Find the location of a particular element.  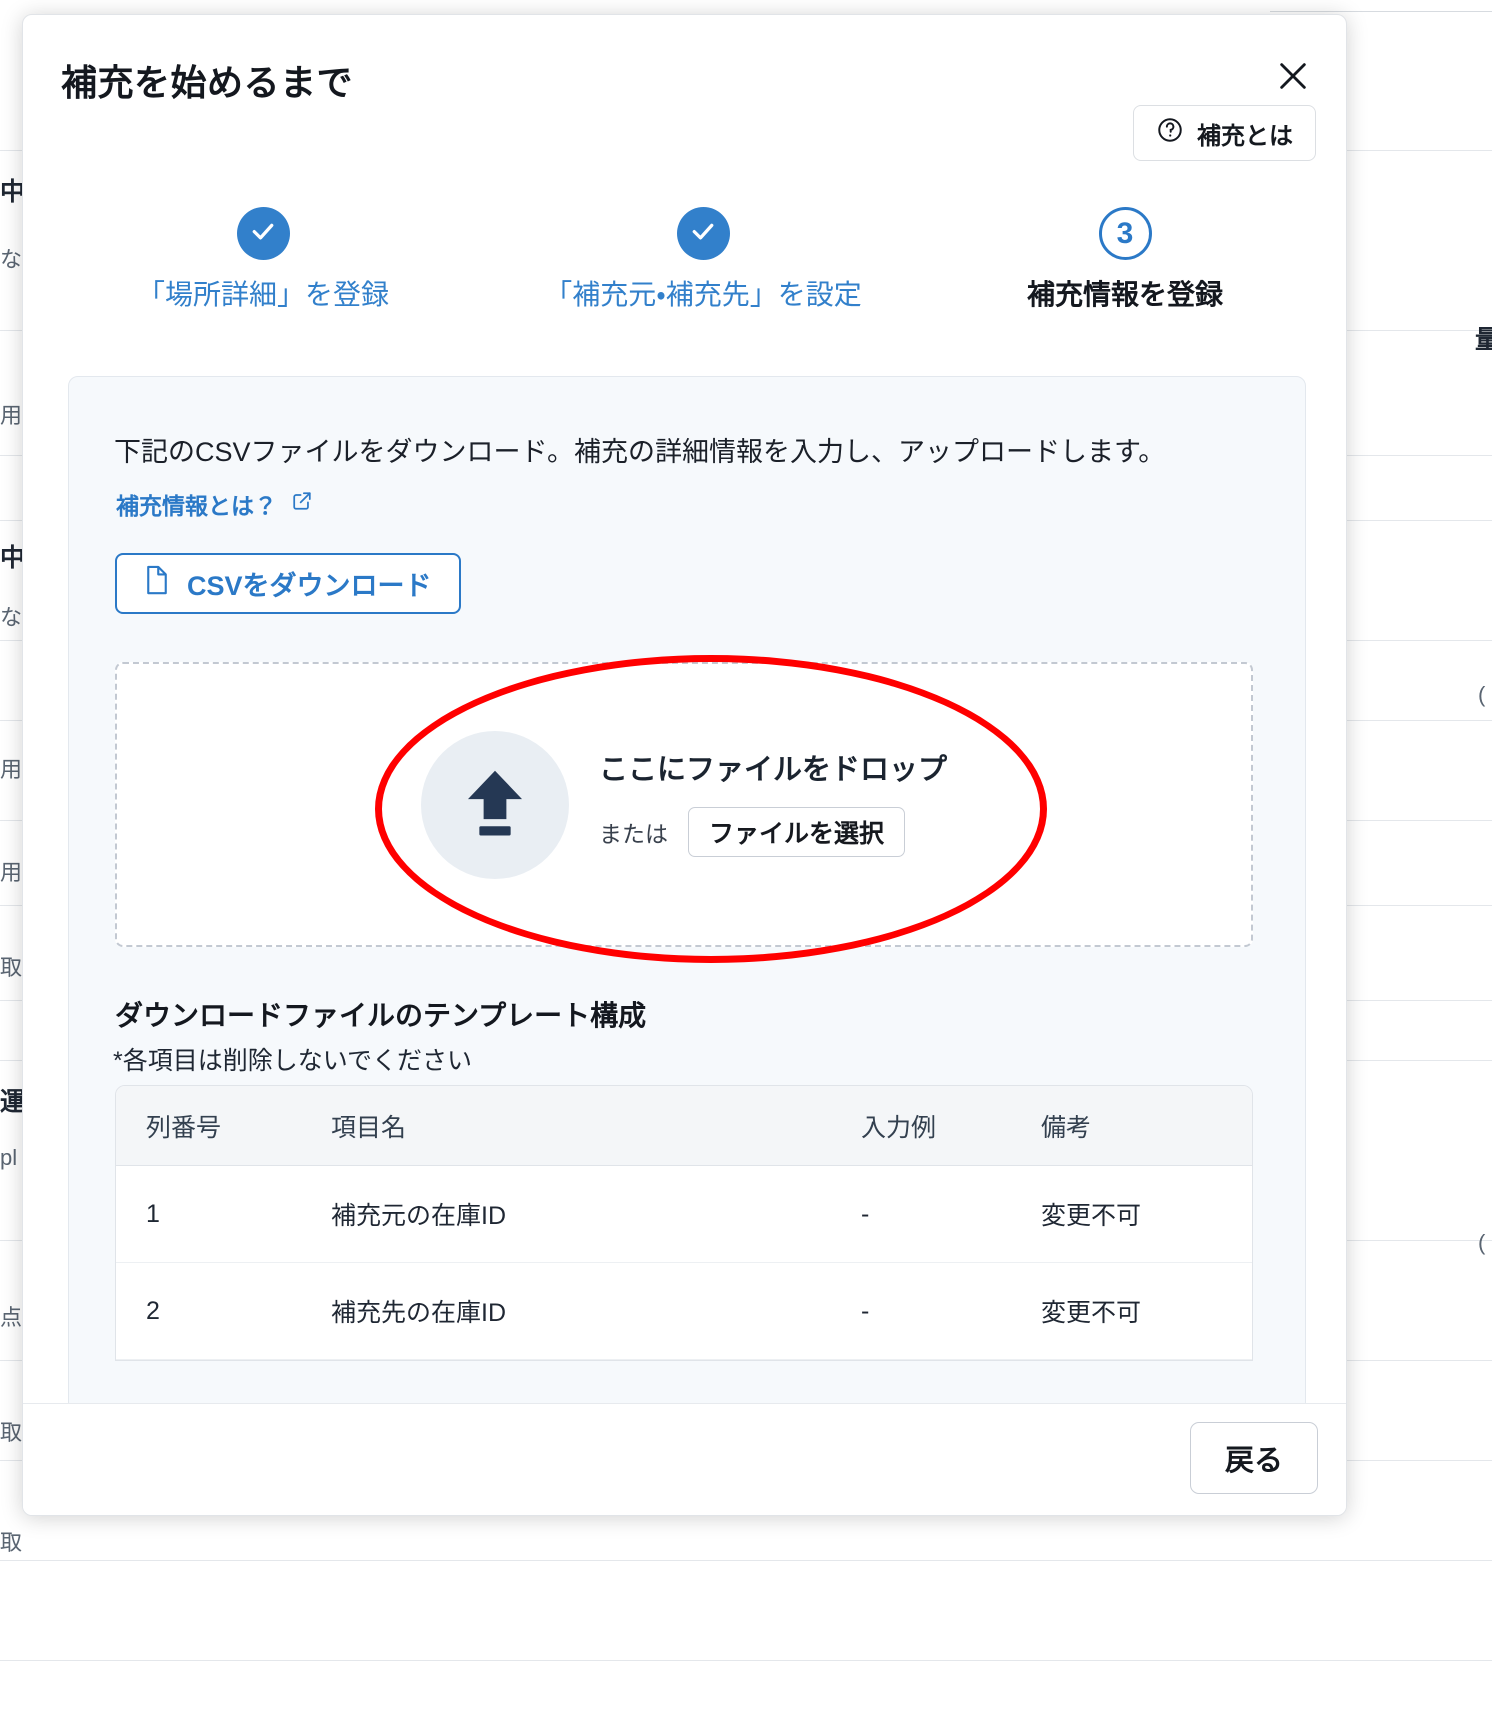

column-header-item-name: 項目名 is located at coordinates (369, 1127).